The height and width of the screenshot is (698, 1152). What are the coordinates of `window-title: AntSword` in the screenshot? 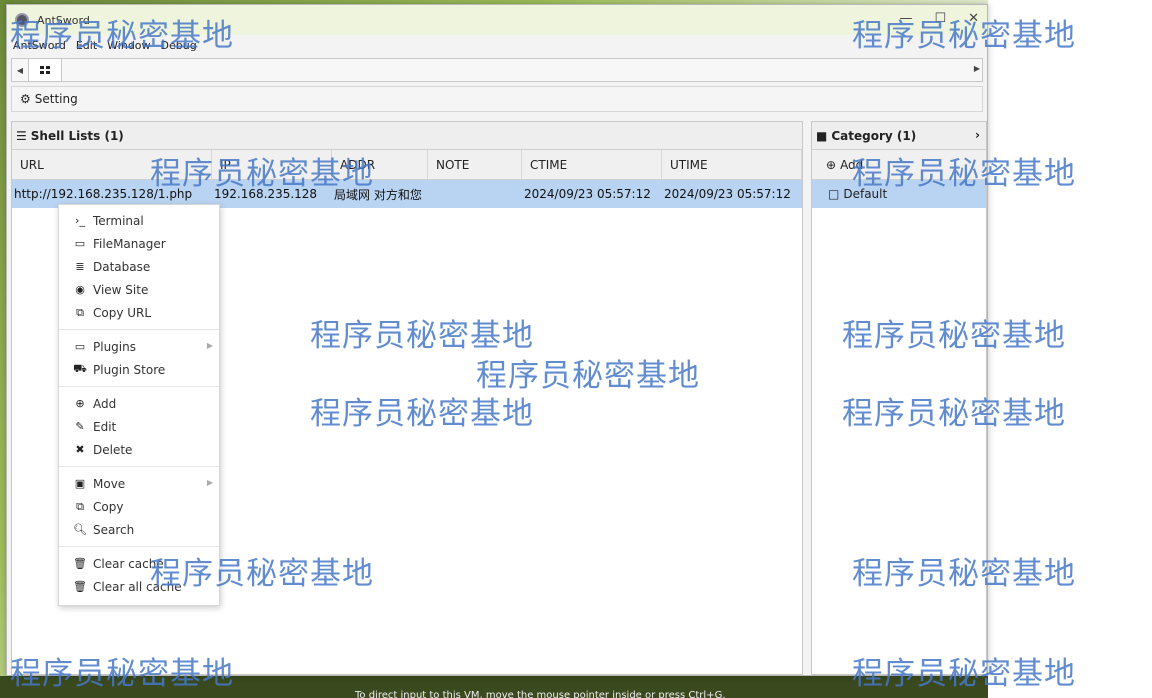 It's located at (63, 20).